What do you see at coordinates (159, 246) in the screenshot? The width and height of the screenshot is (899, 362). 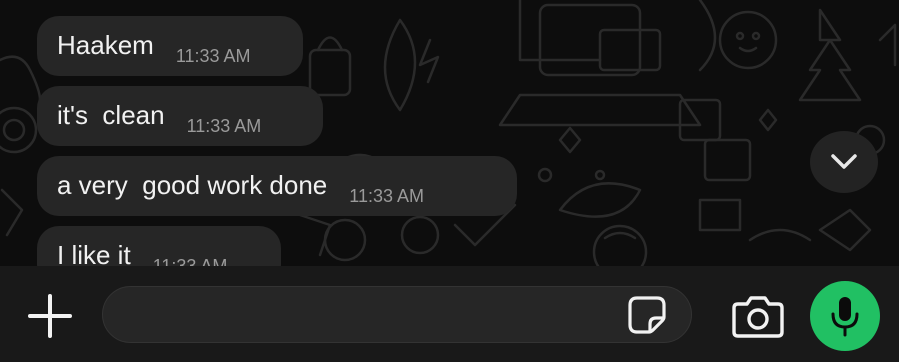 I see `message-bubble: I like it 11:33 AM` at bounding box center [159, 246].